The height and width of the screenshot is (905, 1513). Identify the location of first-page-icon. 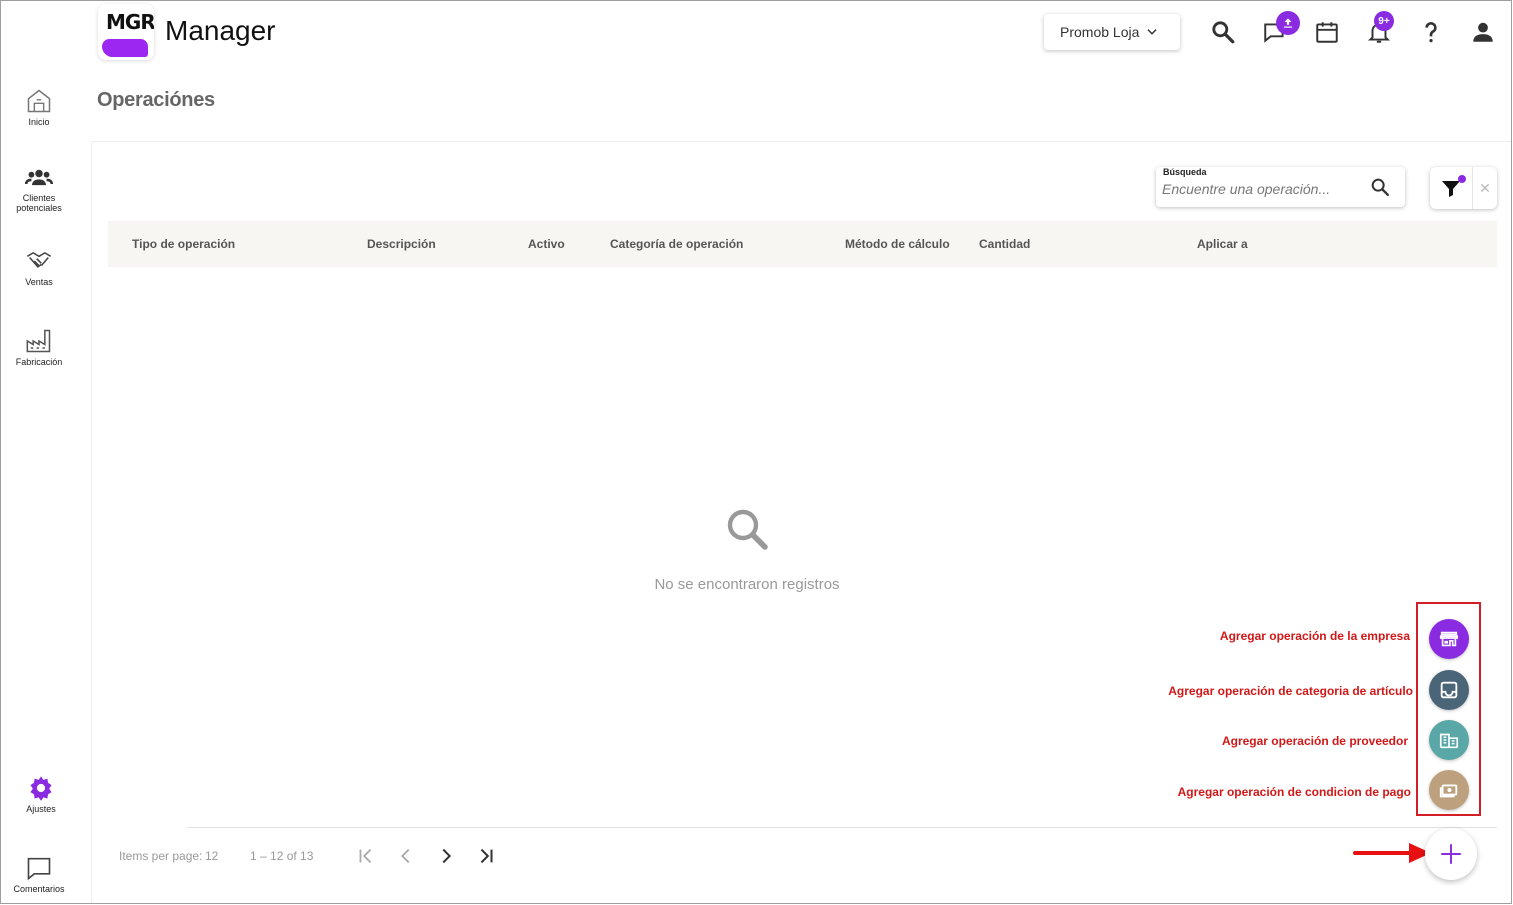
(365, 856).